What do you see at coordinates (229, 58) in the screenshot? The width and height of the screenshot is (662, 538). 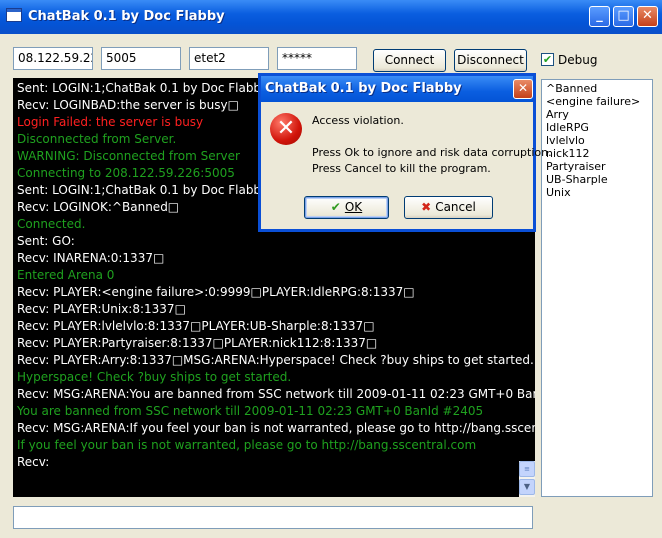 I see `username-input: etet2` at bounding box center [229, 58].